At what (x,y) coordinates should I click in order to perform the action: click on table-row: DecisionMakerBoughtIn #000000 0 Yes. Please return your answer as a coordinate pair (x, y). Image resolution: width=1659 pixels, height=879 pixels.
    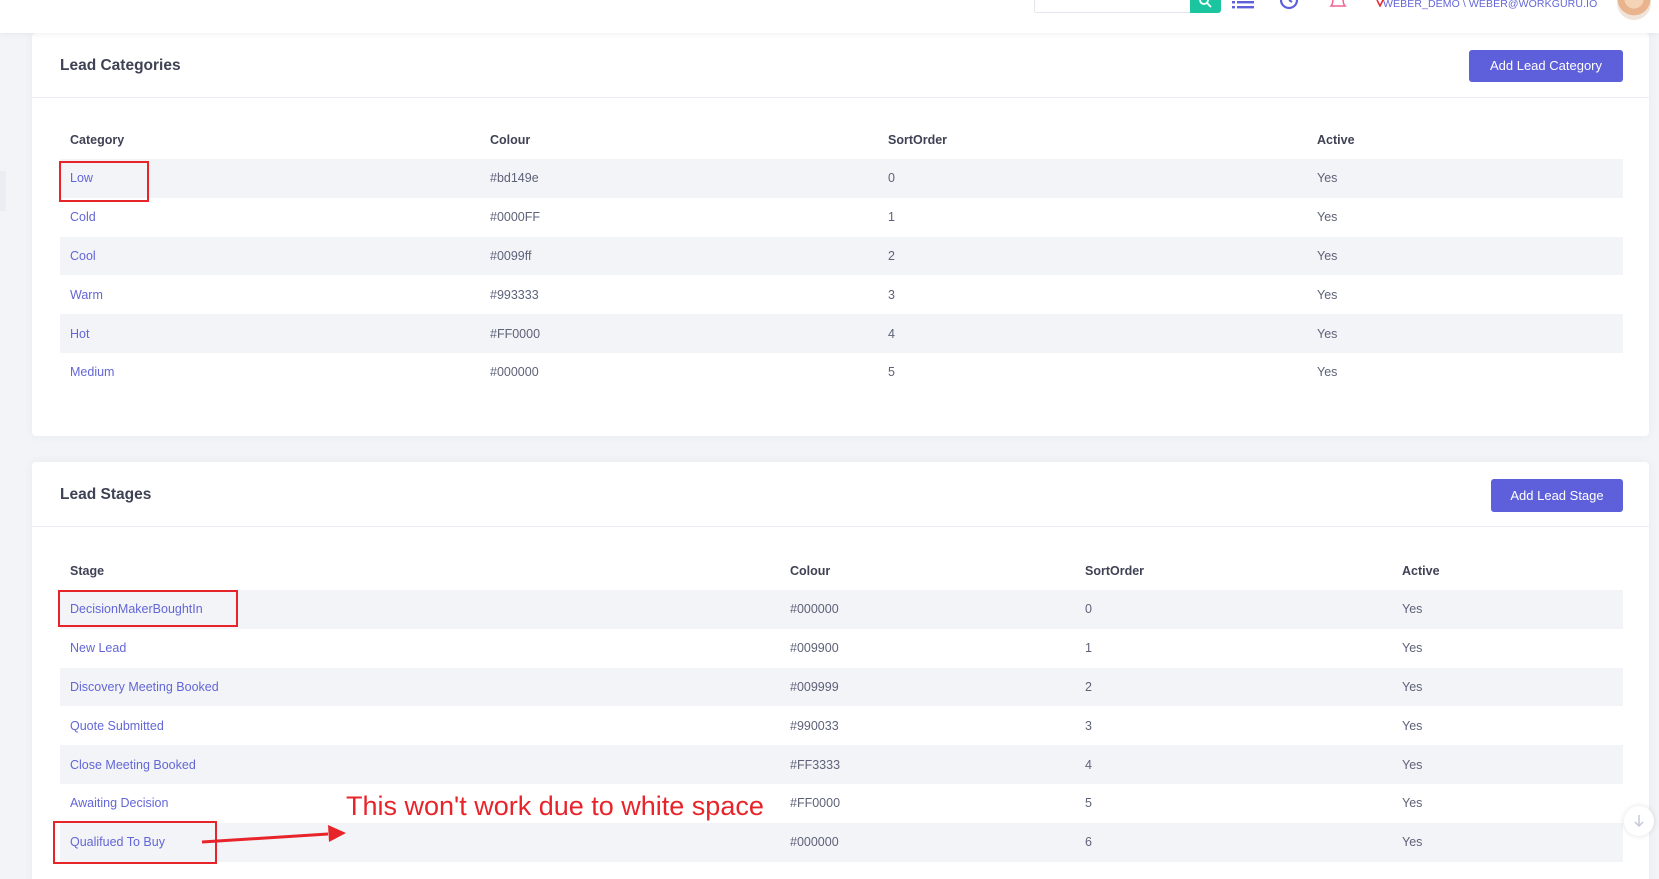
    Looking at the image, I should click on (841, 609).